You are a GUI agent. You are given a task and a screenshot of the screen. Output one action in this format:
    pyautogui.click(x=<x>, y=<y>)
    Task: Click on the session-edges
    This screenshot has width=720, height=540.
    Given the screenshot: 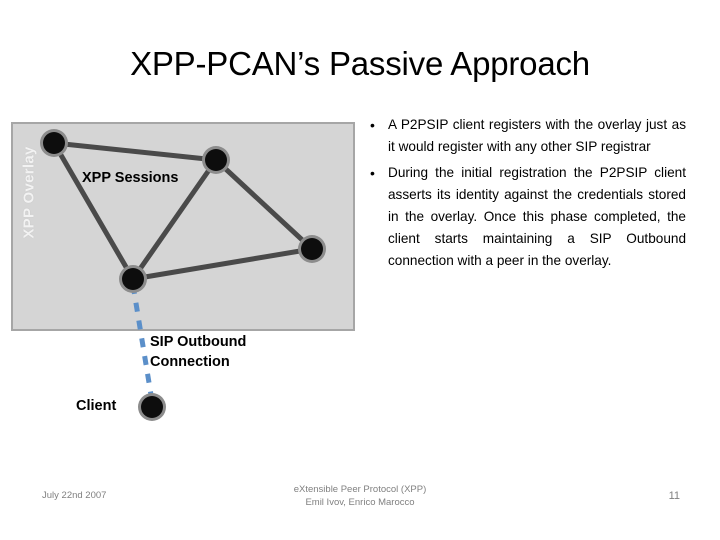 What is the action you would take?
    pyautogui.click(x=182, y=211)
    